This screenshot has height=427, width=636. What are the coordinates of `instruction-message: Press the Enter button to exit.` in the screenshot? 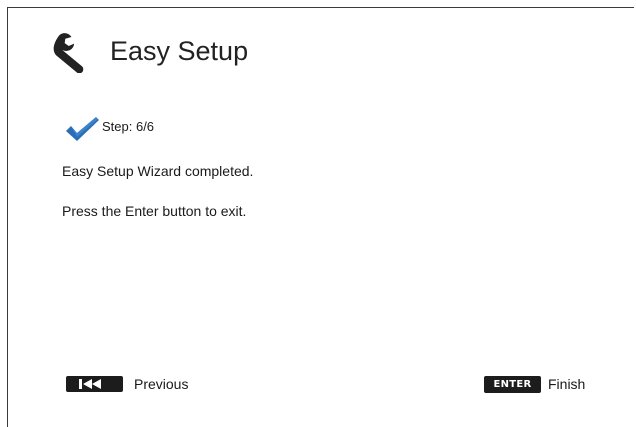 It's located at (154, 211).